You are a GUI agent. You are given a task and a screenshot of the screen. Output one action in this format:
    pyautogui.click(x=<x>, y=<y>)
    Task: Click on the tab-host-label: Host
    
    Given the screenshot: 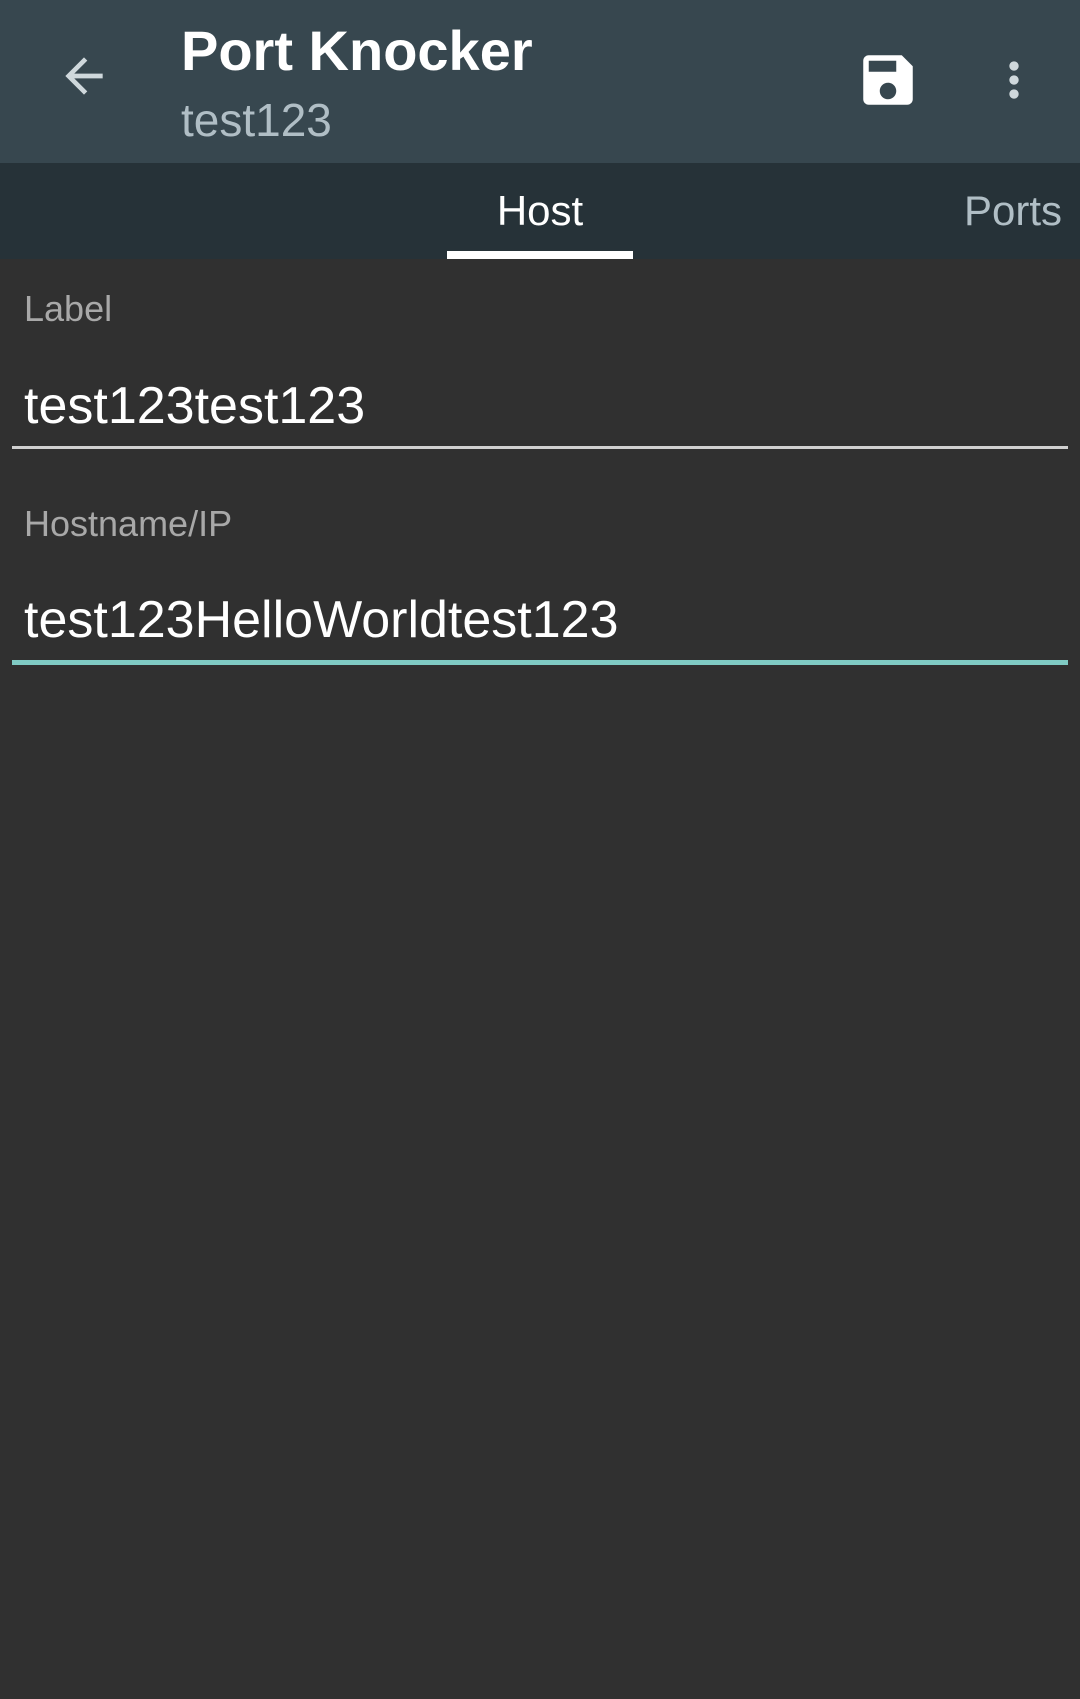 What is the action you would take?
    pyautogui.click(x=540, y=210)
    